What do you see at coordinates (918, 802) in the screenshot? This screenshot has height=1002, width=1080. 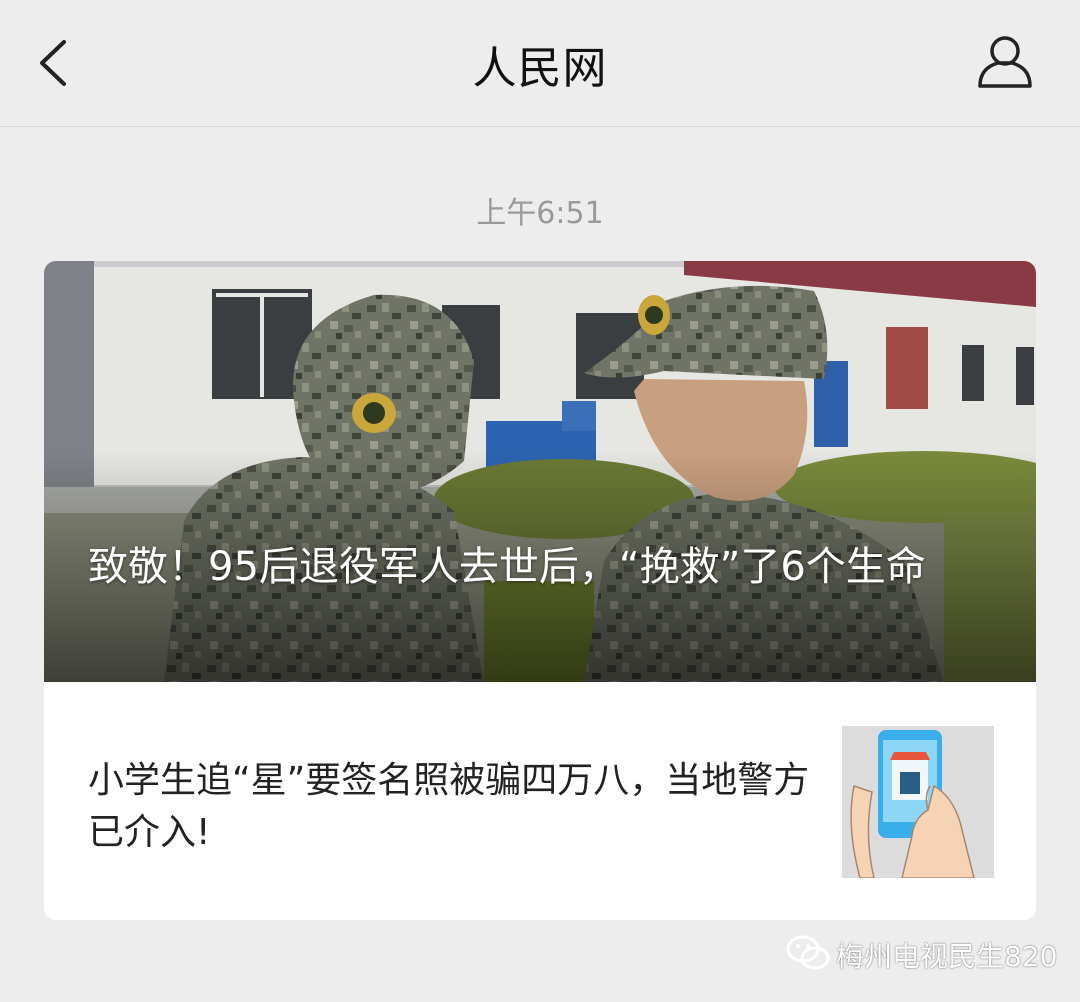 I see `phone-scam-thumbnail` at bounding box center [918, 802].